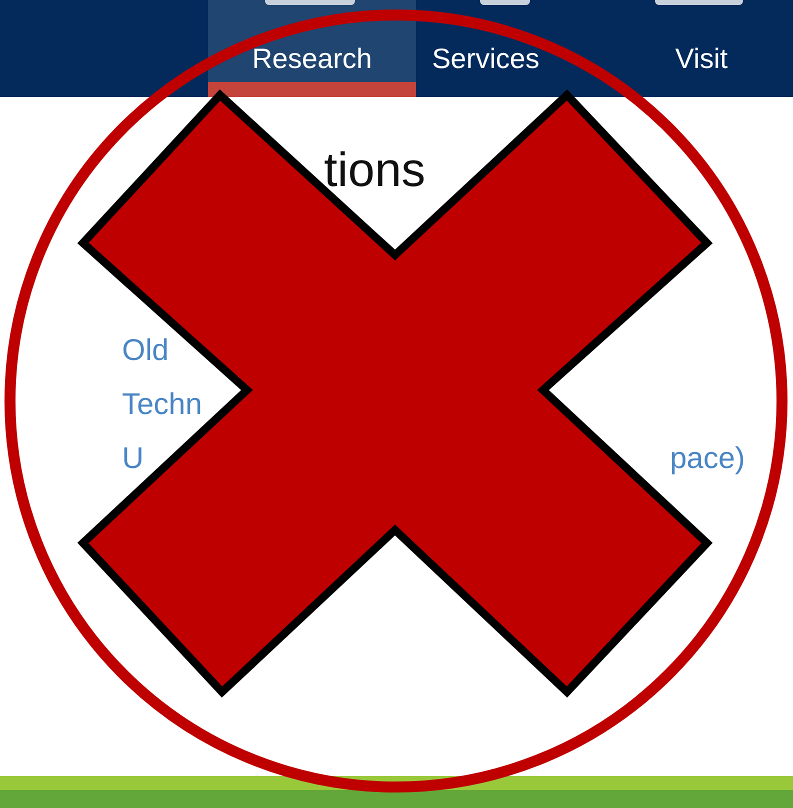 This screenshot has width=793, height=808. What do you see at coordinates (486, 59) in the screenshot?
I see `nav-tab: Services` at bounding box center [486, 59].